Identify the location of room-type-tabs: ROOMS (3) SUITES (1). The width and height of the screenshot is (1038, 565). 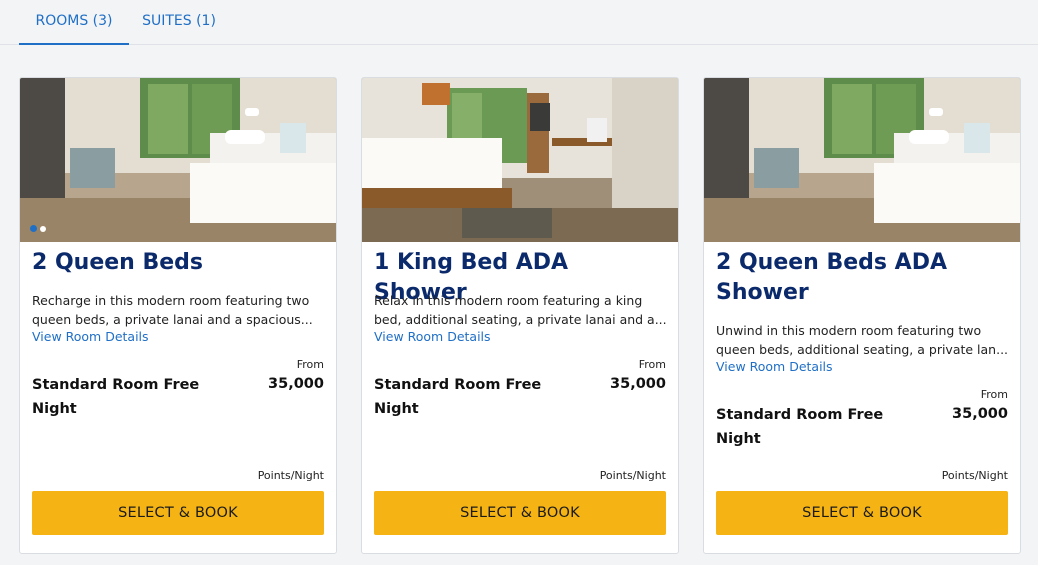
(519, 22).